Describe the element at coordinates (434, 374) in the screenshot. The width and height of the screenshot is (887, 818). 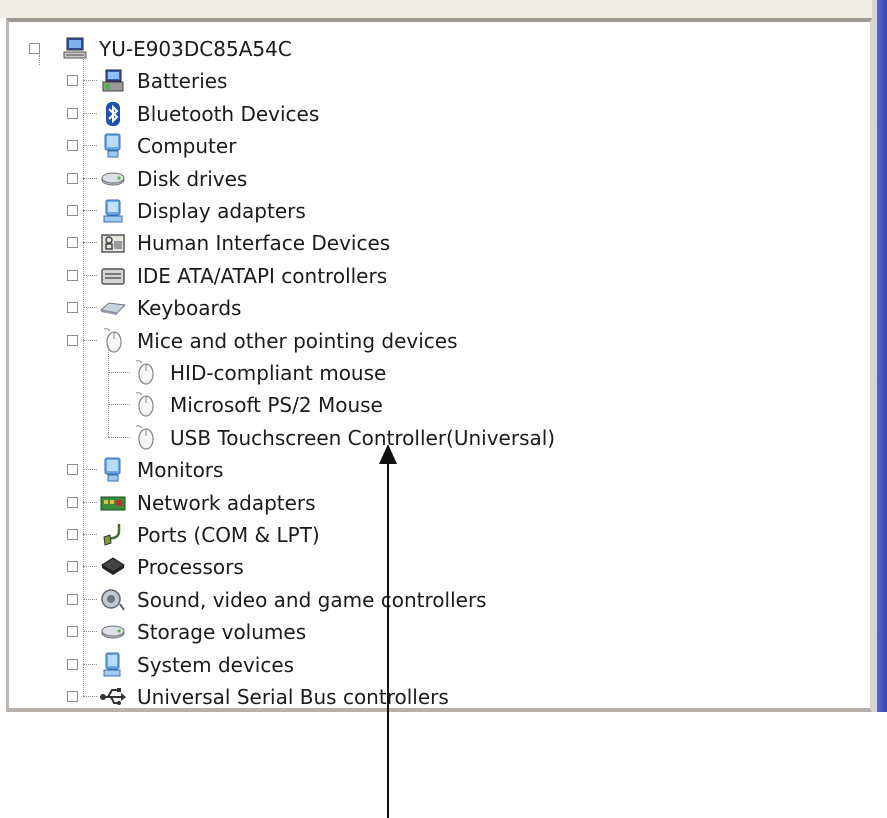
I see `tree-device-node: HID-compliant mouse` at that location.